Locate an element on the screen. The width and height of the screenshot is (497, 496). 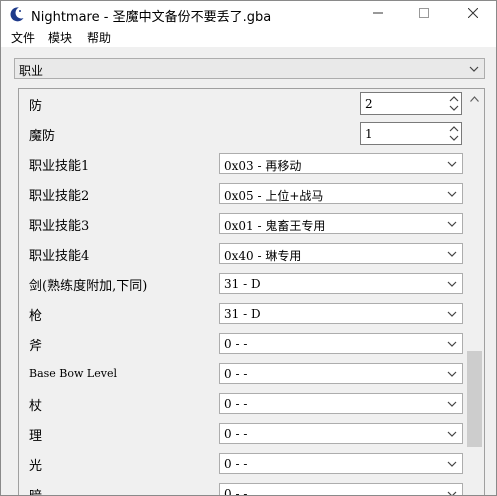
sword-select: 31 - D is located at coordinates (341, 283).